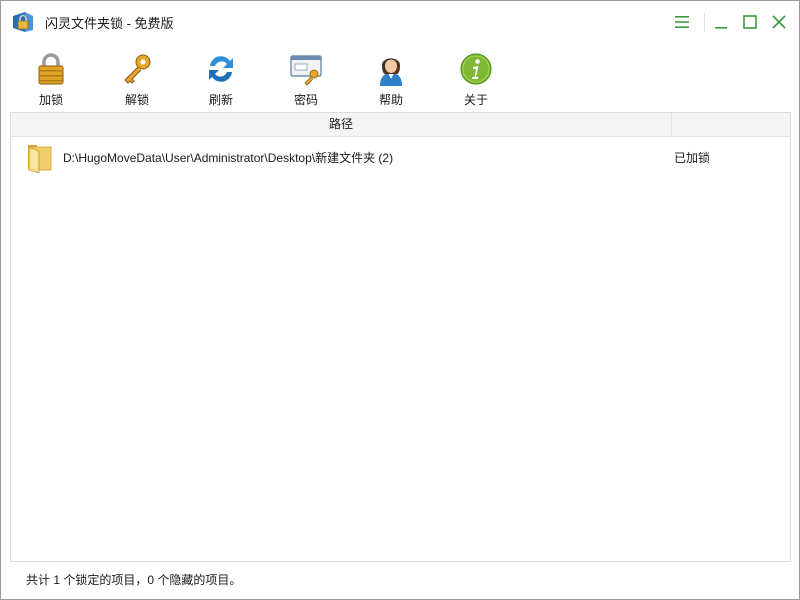 The width and height of the screenshot is (800, 600). I want to click on refresh-button: 刷新, so click(221, 78).